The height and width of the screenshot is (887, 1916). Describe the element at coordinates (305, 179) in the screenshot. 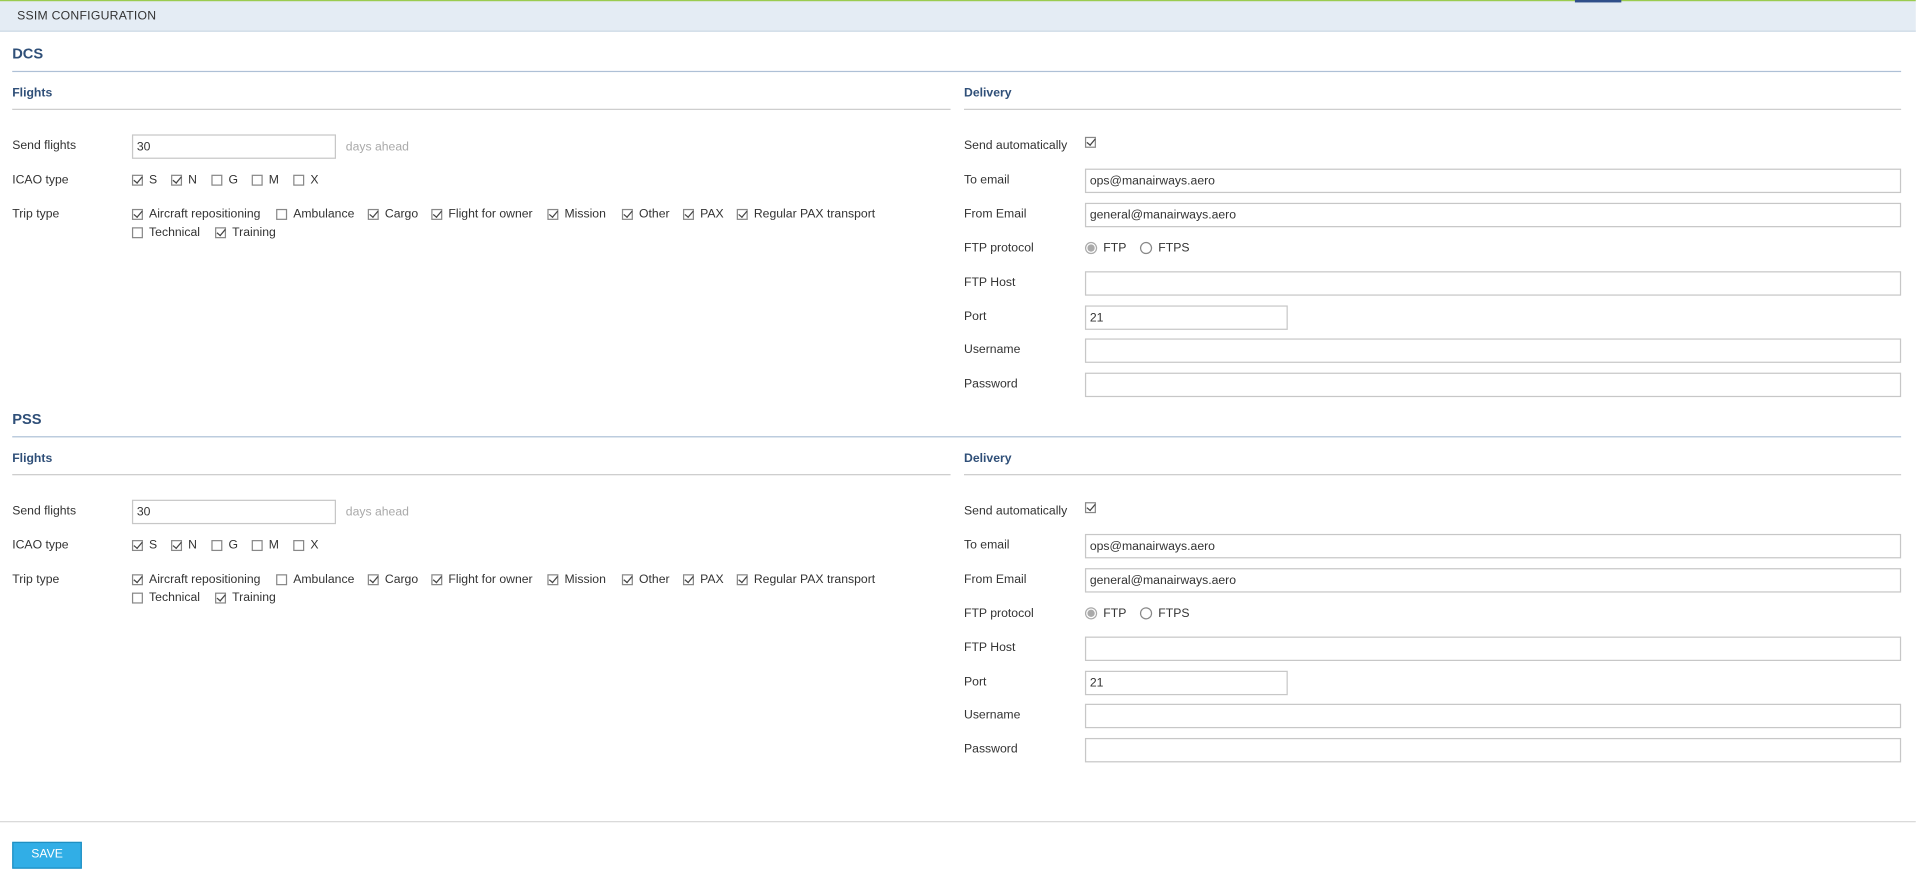

I see `dcs-icao-x-checkbox: X` at that location.